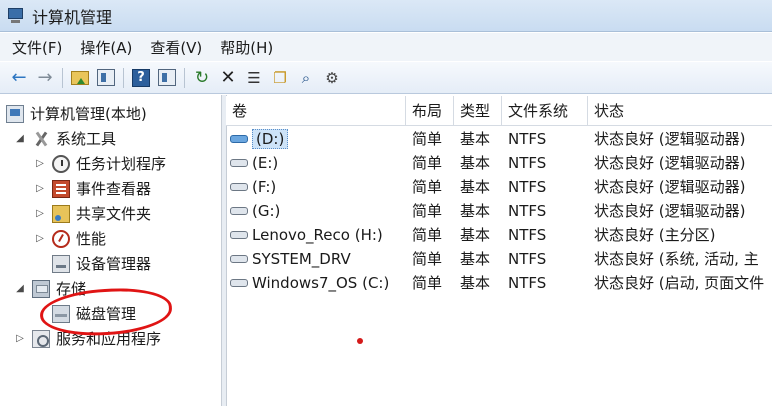 This screenshot has width=772, height=406. What do you see at coordinates (88, 114) in the screenshot?
I see `tree-item-label: 计算机管理(本地)` at bounding box center [88, 114].